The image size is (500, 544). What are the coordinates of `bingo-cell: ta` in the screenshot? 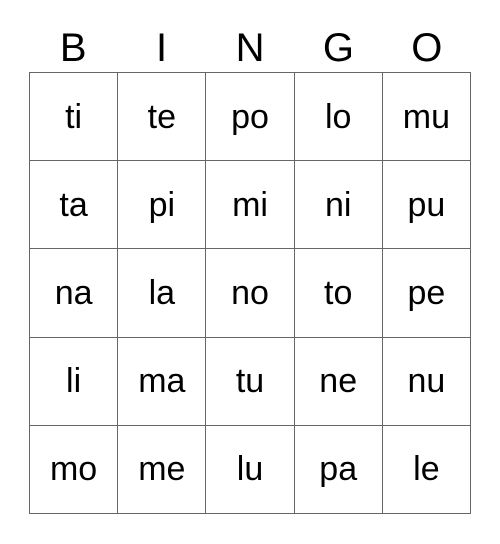 It's located at (74, 205).